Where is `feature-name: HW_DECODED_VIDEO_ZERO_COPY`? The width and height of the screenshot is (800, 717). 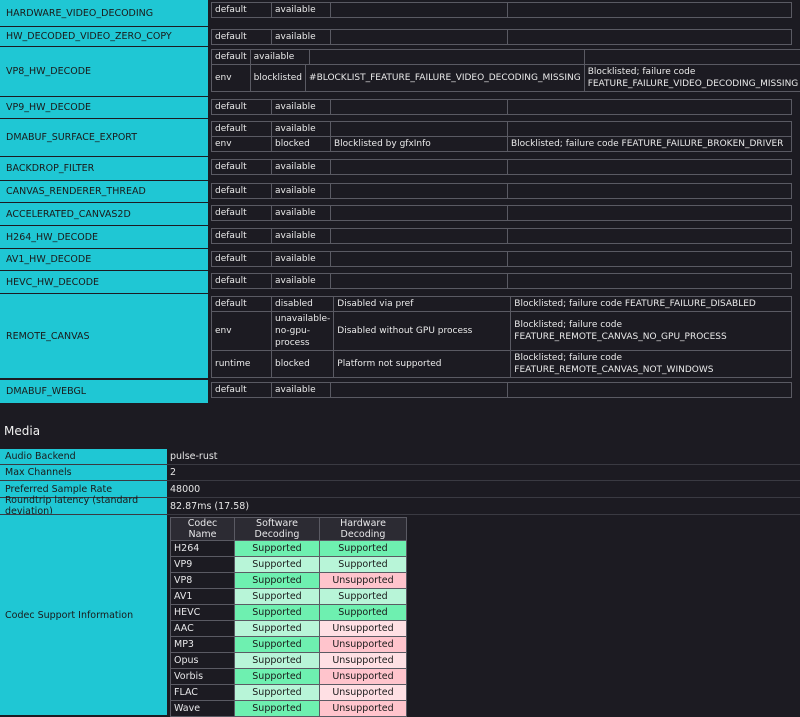 feature-name: HW_DECODED_VIDEO_ZERO_COPY is located at coordinates (104, 36).